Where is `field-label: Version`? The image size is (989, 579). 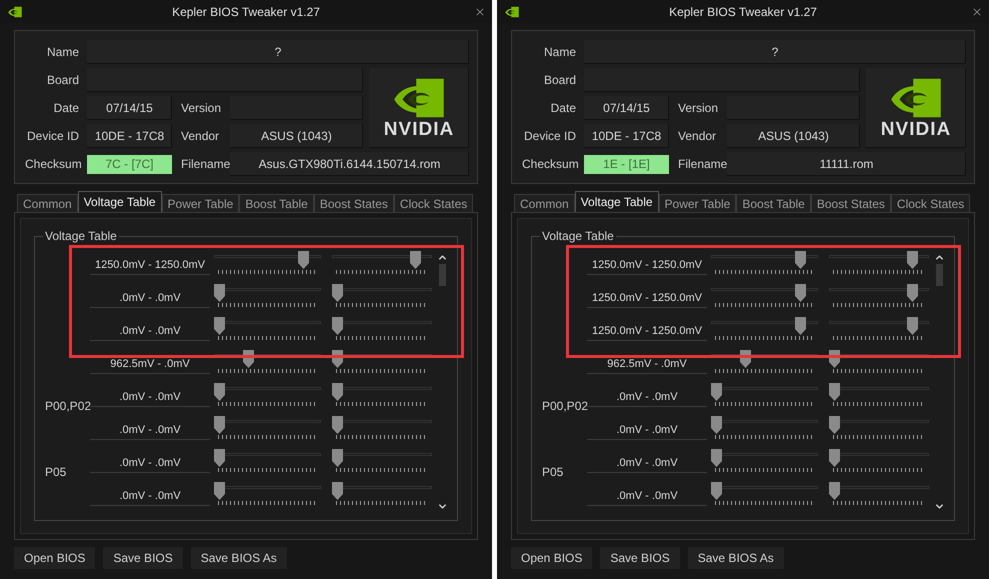 field-label: Version is located at coordinates (698, 108).